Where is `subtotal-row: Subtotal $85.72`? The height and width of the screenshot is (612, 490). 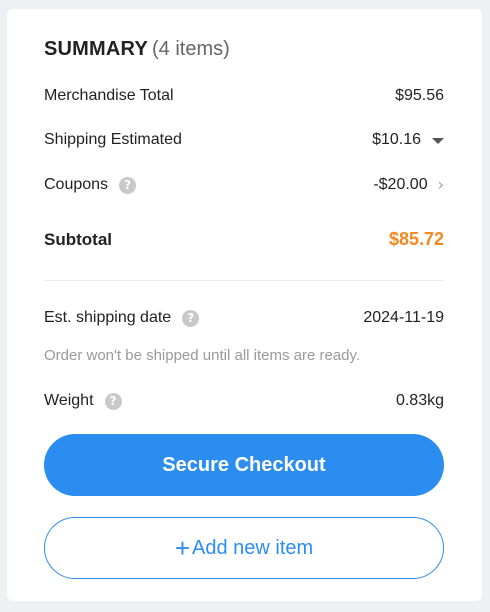 subtotal-row: Subtotal $85.72 is located at coordinates (244, 239).